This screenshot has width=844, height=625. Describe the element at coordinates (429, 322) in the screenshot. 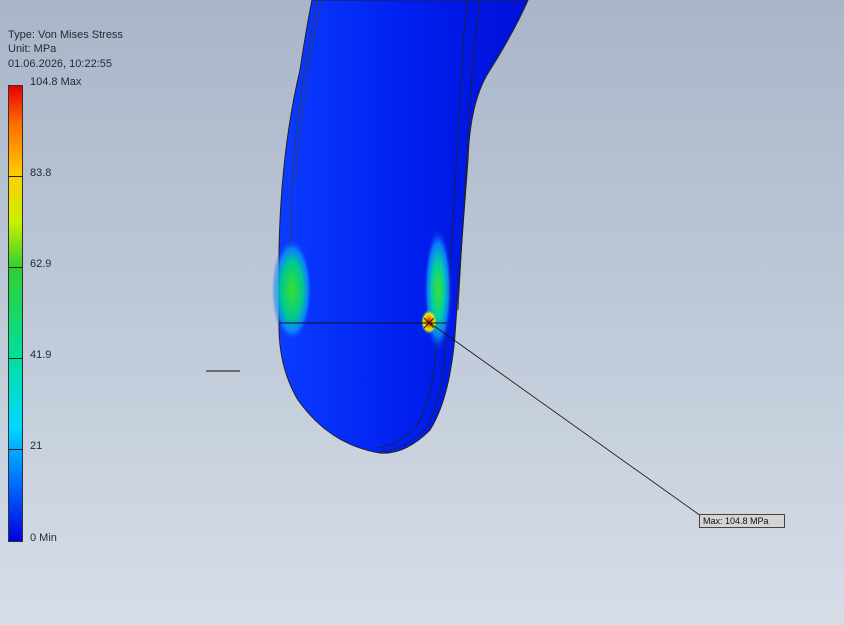

I see `max-stress-spot` at that location.